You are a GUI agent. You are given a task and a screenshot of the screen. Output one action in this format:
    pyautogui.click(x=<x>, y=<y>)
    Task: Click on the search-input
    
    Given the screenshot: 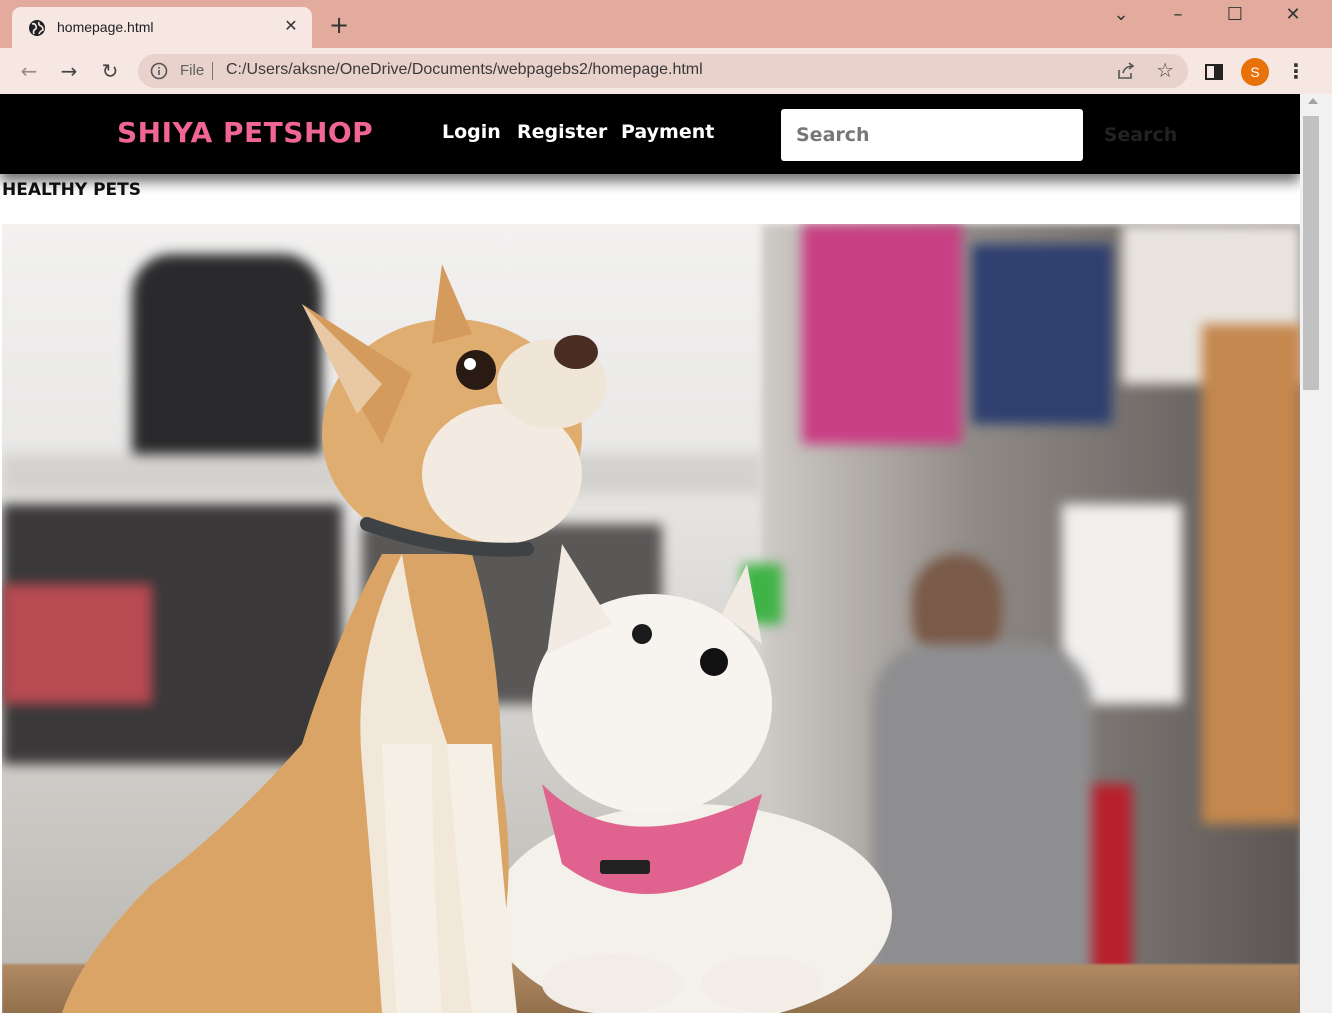 What is the action you would take?
    pyautogui.click(x=932, y=135)
    